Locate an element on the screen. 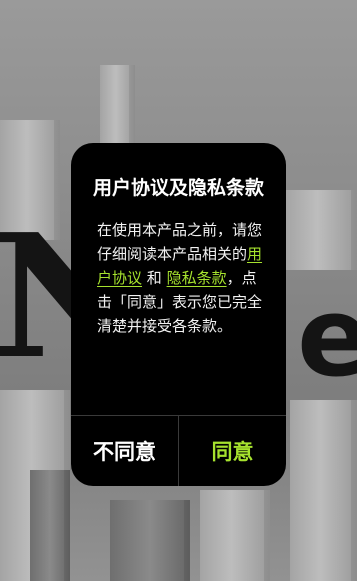 This screenshot has height=581, width=357. privacy-policy-link: 隐私条款 is located at coordinates (197, 278).